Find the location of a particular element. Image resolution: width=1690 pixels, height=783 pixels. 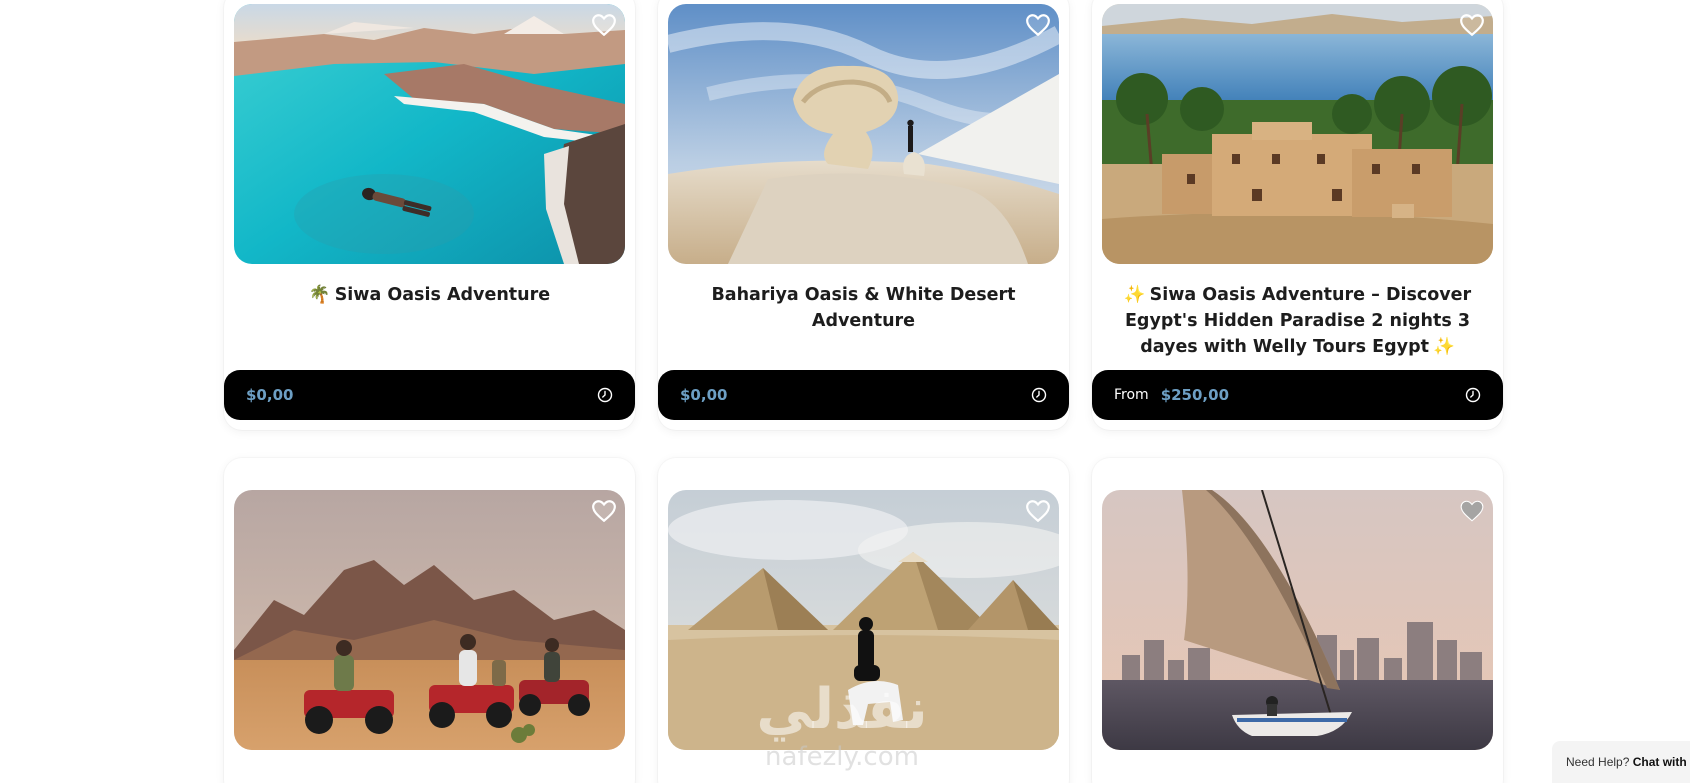

tour-card-siwa: 🌴 Siwa Oasis Adventure $0,00 is located at coordinates (429, 215).